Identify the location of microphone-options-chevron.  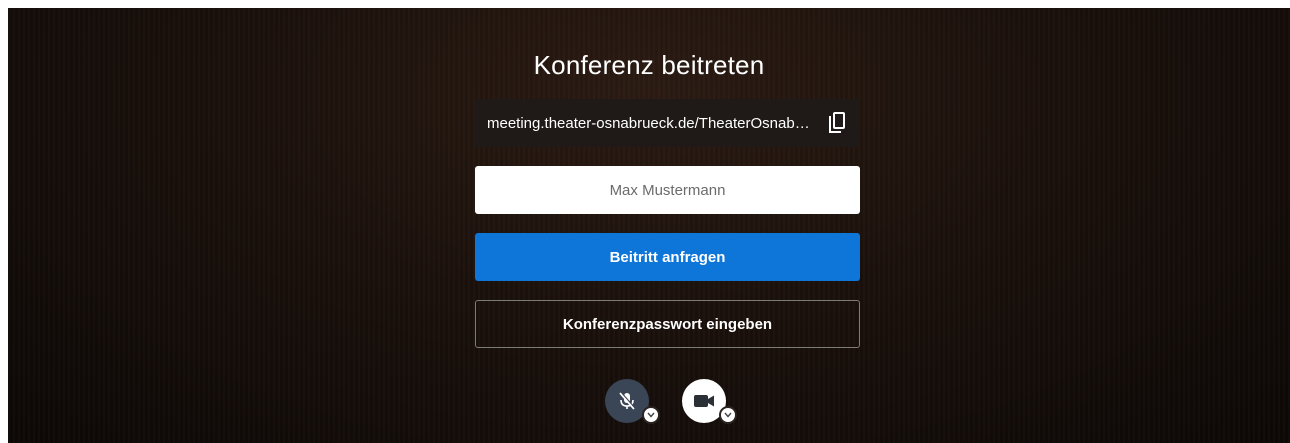
(651, 415).